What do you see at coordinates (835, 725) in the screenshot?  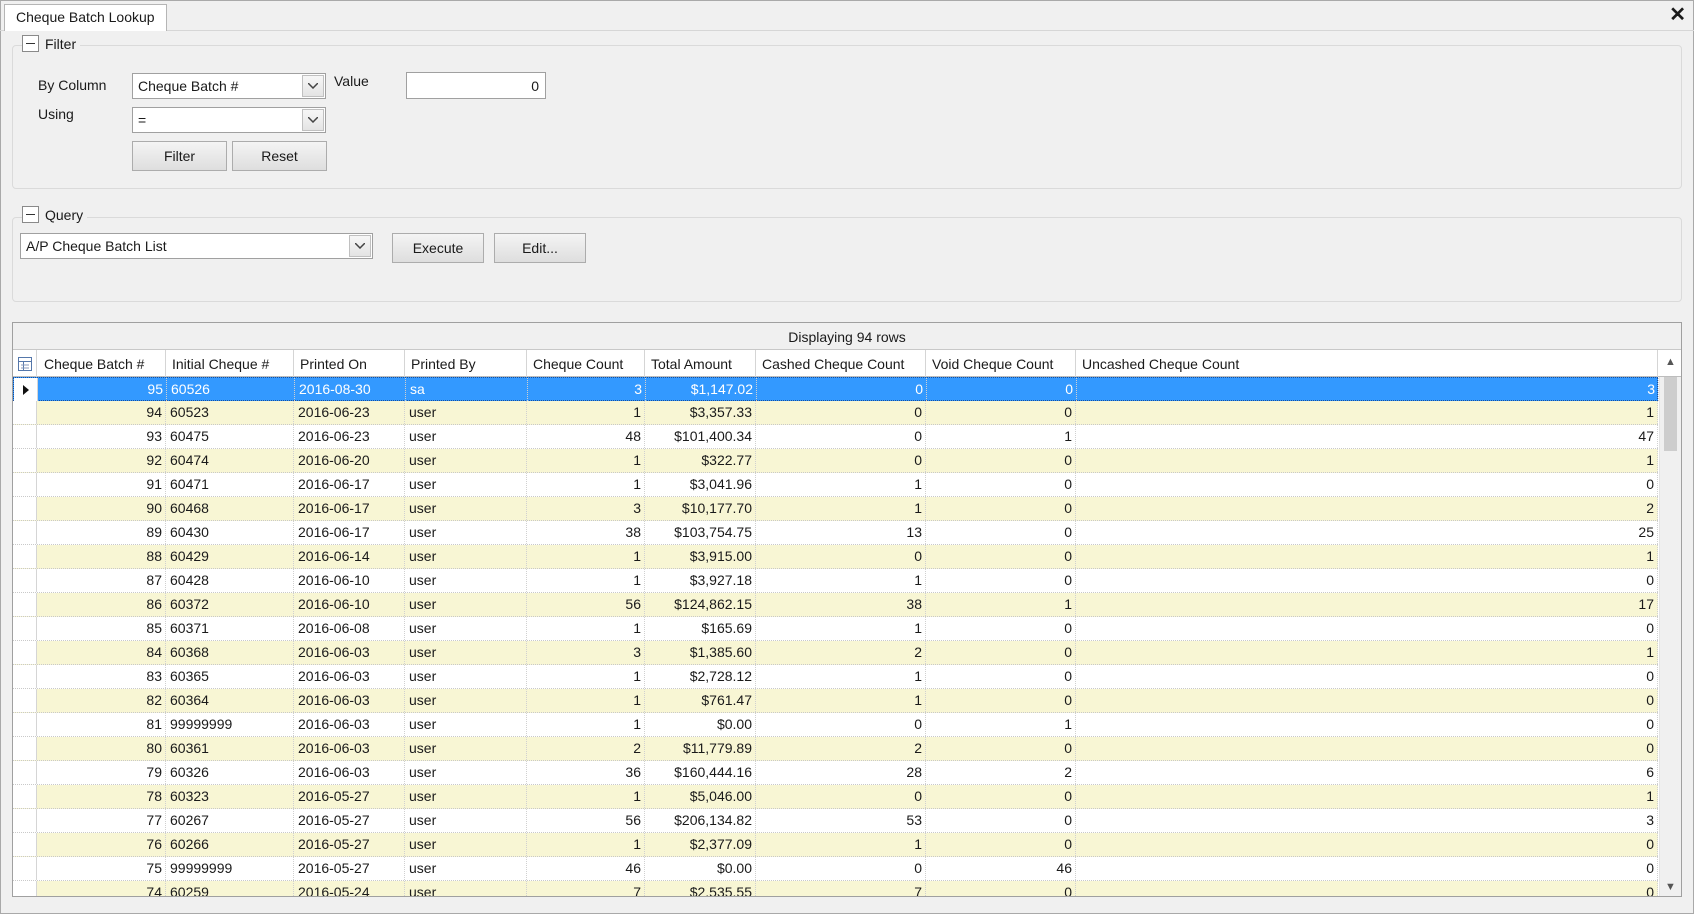 I see `table-row: 81 99999999 2016-06-03 user 1 $0.00 0 1 0` at bounding box center [835, 725].